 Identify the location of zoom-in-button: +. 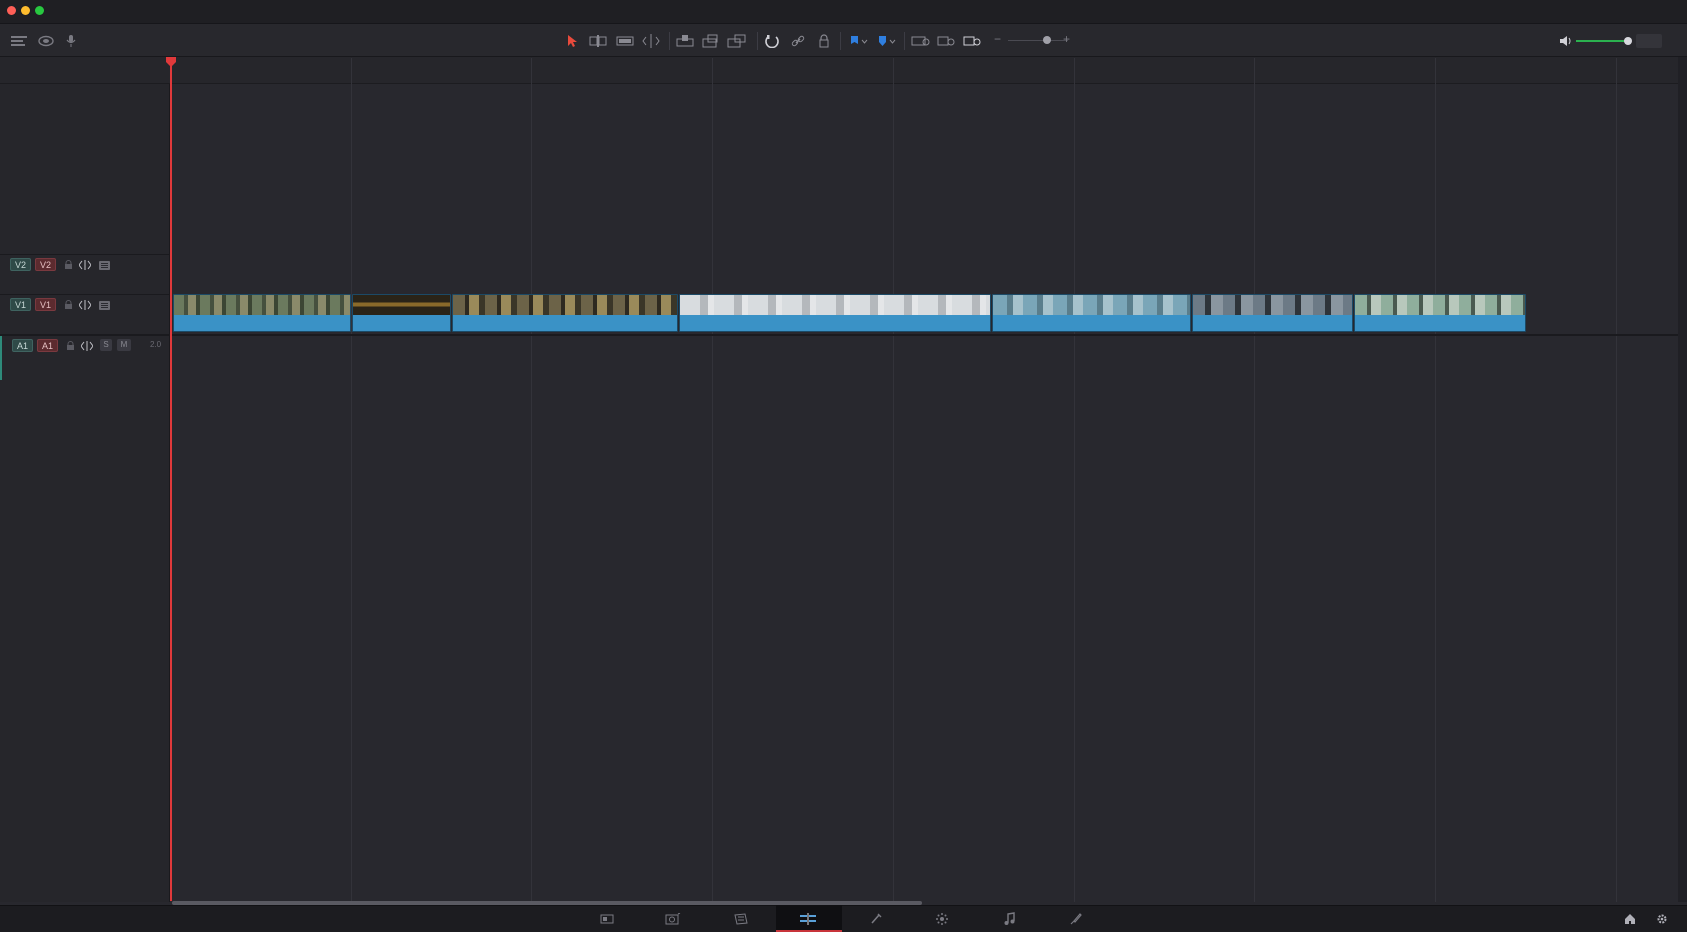
(1066, 39).